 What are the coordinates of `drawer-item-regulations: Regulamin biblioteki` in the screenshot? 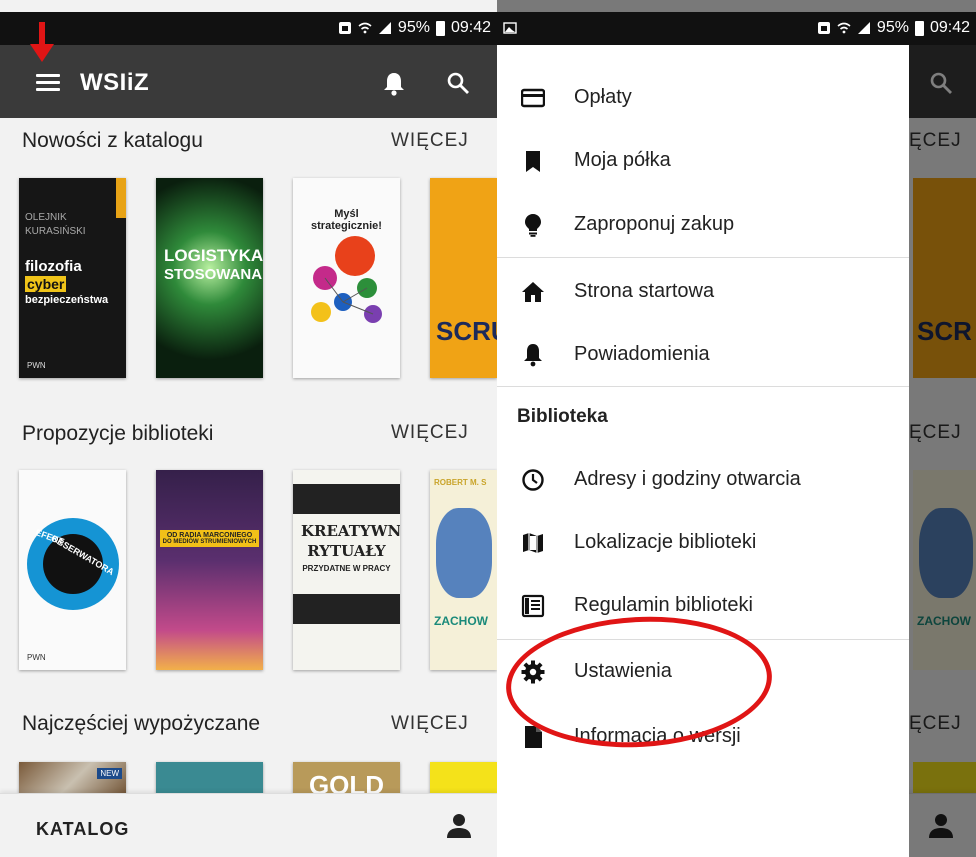 It's located at (703, 606).